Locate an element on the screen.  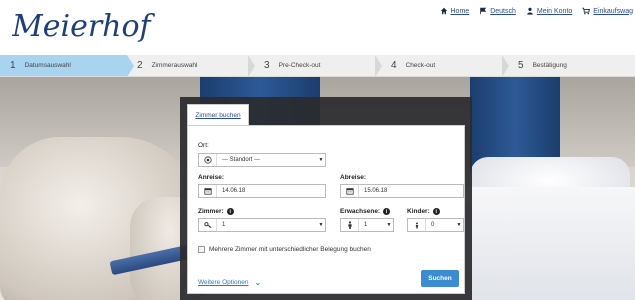
account-label: Mein Konto is located at coordinates (554, 11).